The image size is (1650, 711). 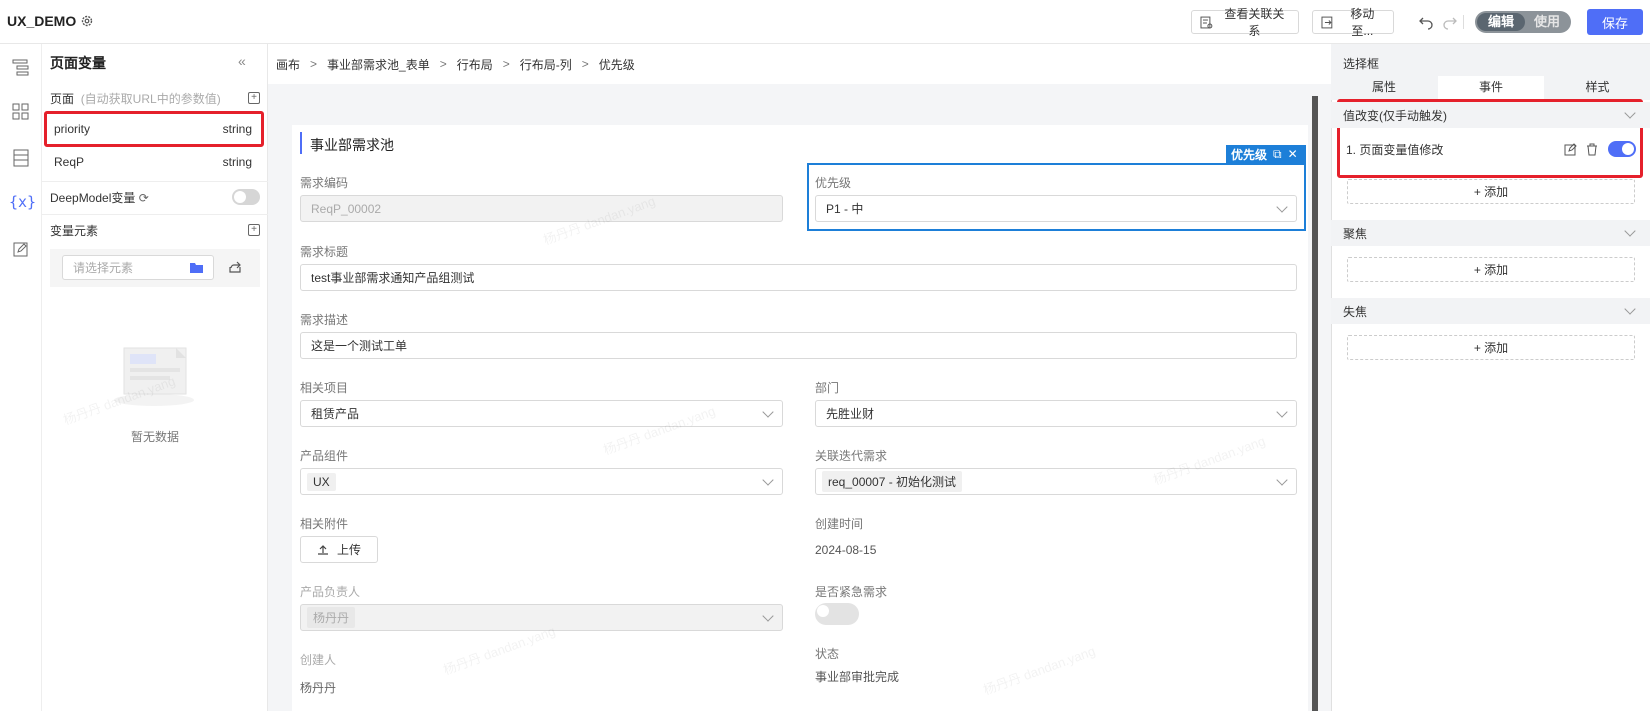 What do you see at coordinates (851, 456) in the screenshot?
I see `iteration-label: 关联迭代需求` at bounding box center [851, 456].